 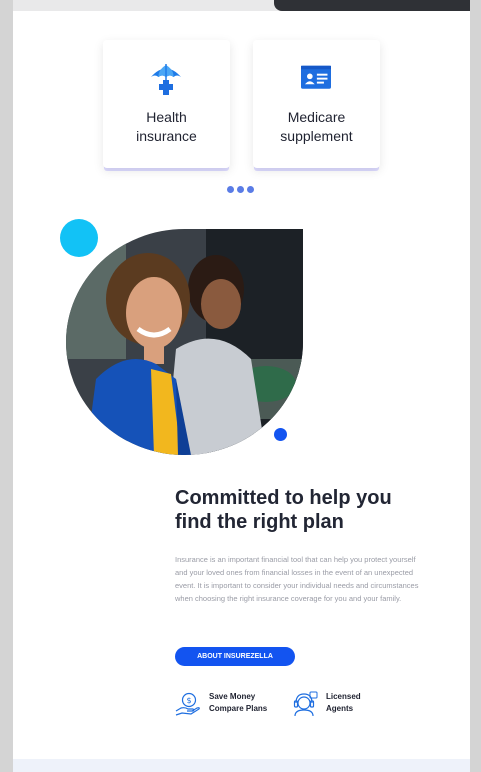 What do you see at coordinates (305, 704) in the screenshot?
I see `support-agent-icon` at bounding box center [305, 704].